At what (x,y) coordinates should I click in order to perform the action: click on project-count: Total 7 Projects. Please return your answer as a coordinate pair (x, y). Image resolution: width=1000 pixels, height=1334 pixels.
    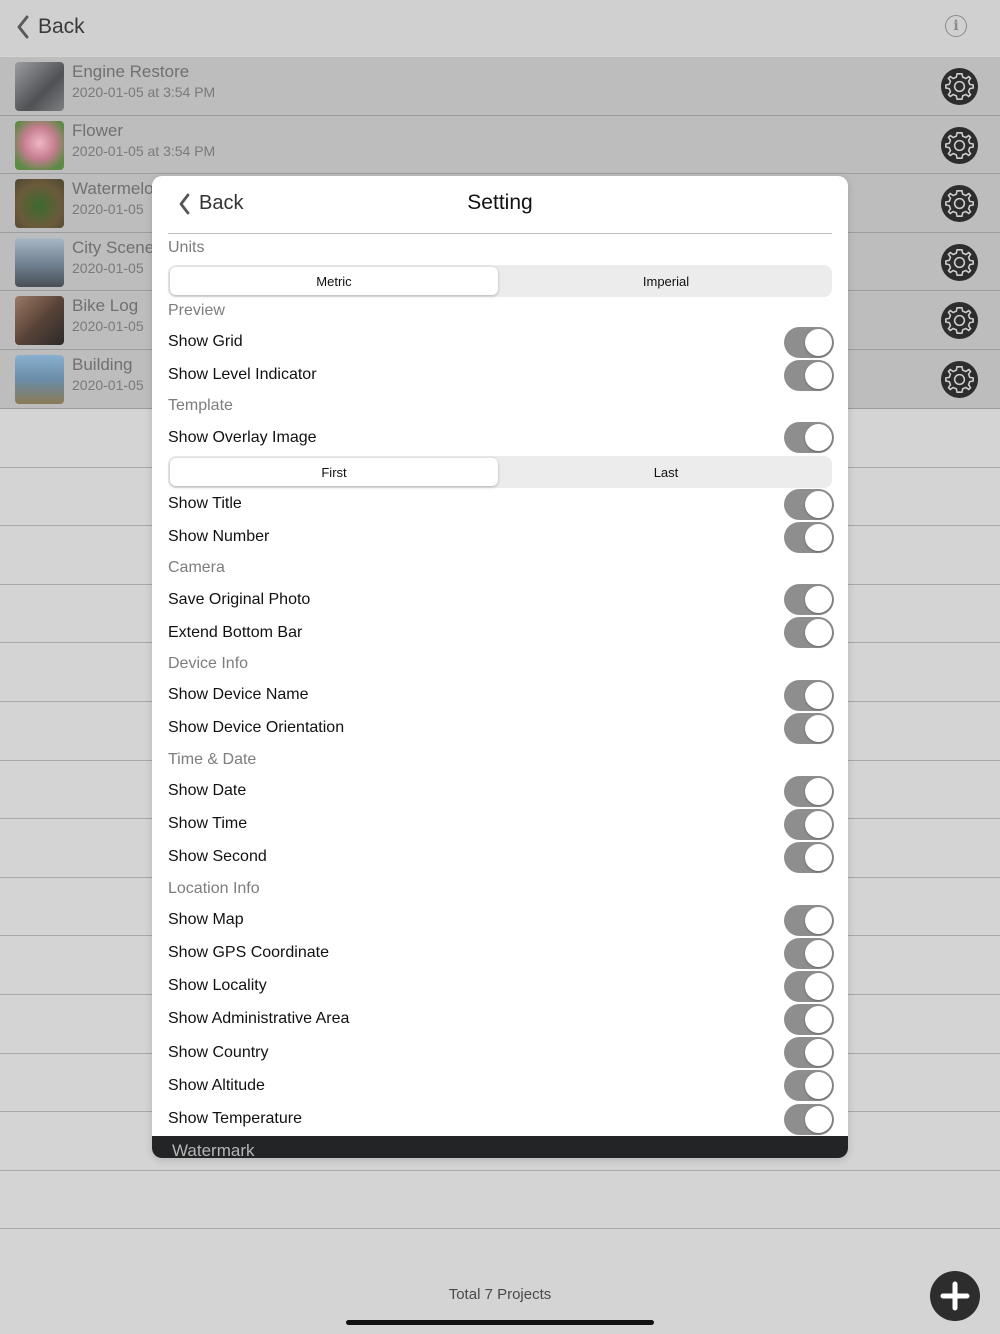
    Looking at the image, I should click on (500, 1294).